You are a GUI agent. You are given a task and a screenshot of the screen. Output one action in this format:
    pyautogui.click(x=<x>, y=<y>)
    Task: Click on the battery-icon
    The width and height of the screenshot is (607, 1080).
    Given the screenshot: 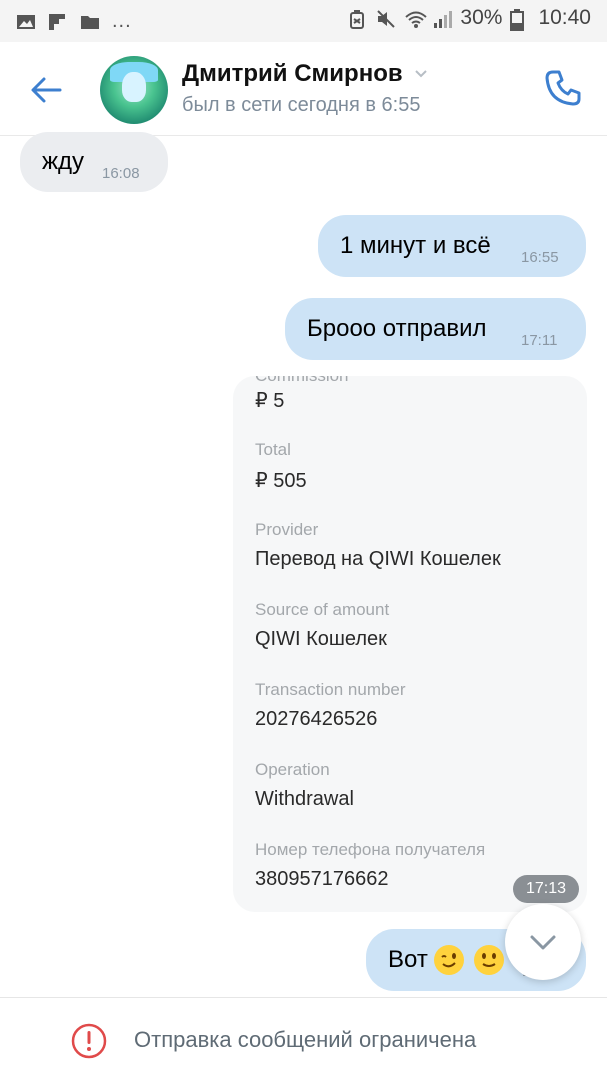 What is the action you would take?
    pyautogui.click(x=520, y=20)
    